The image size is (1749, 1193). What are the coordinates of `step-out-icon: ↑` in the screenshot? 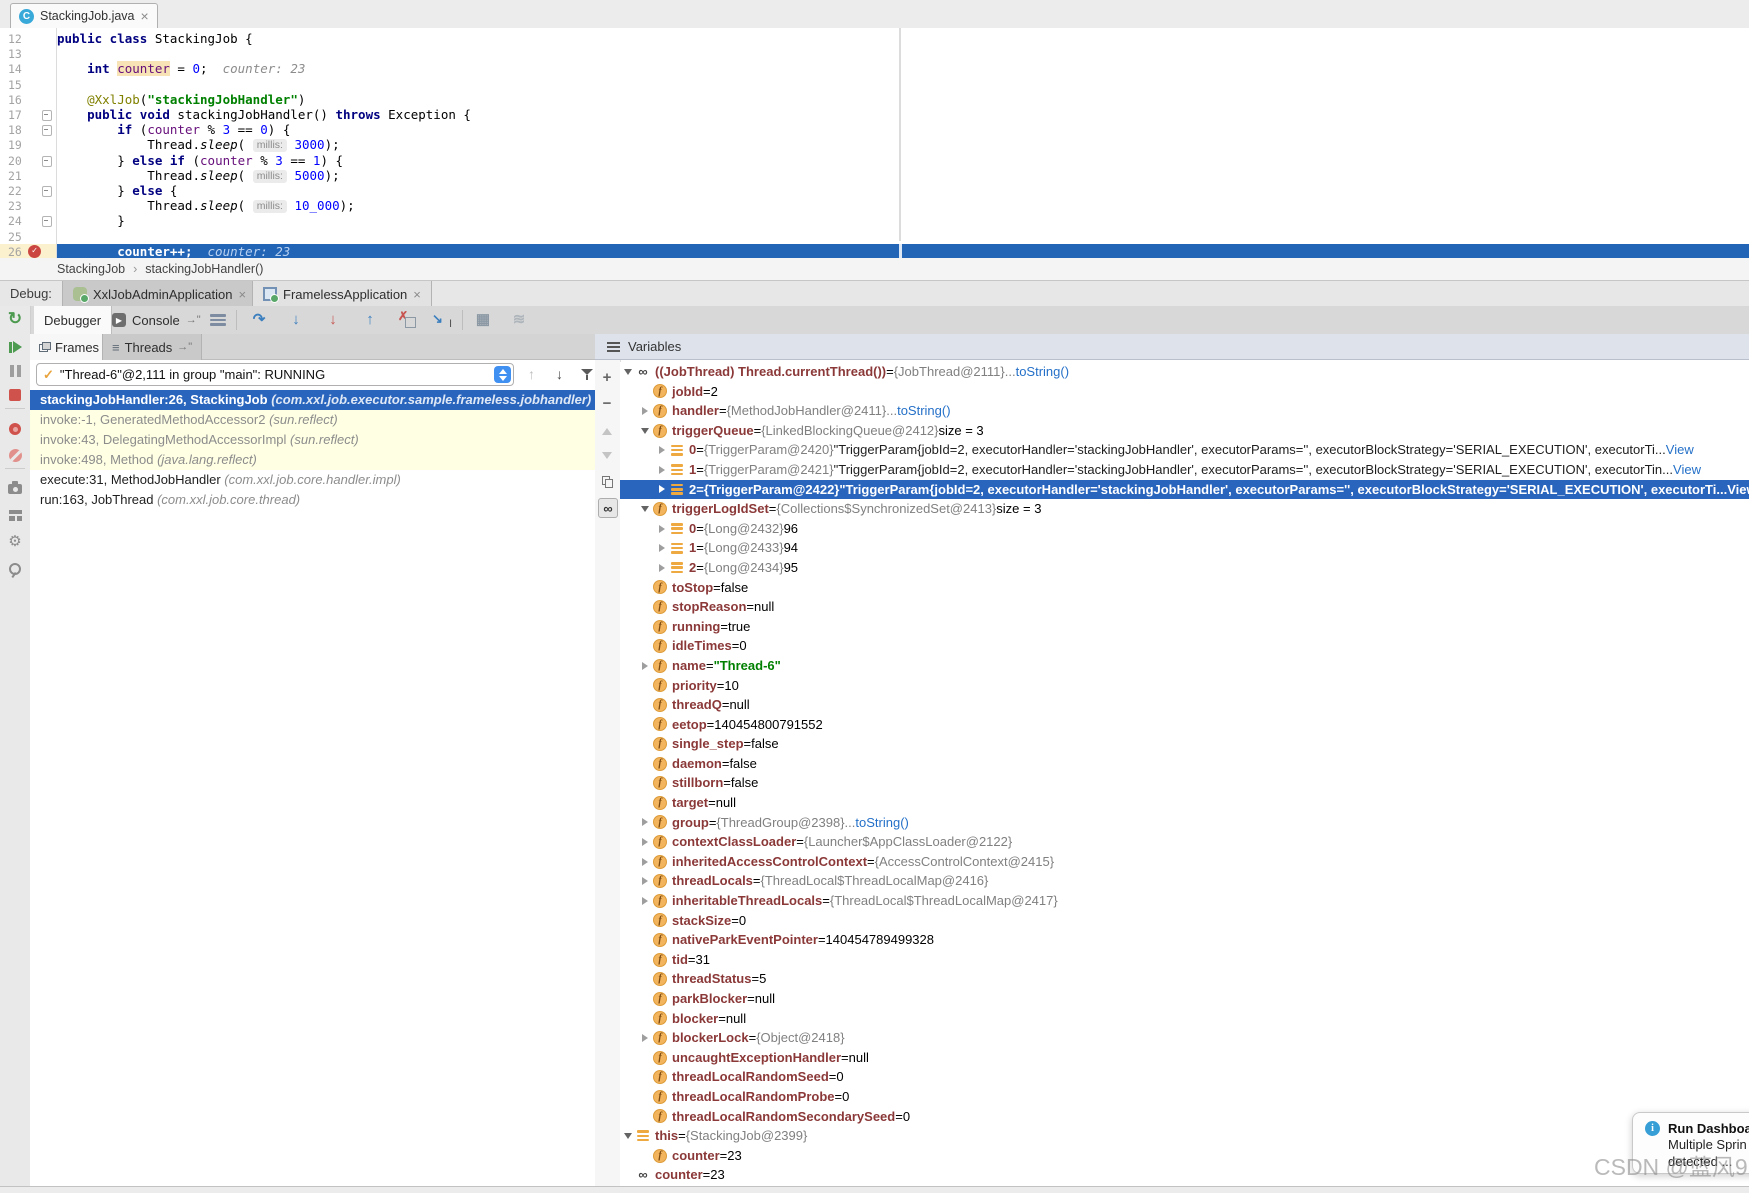 It's located at (370, 320).